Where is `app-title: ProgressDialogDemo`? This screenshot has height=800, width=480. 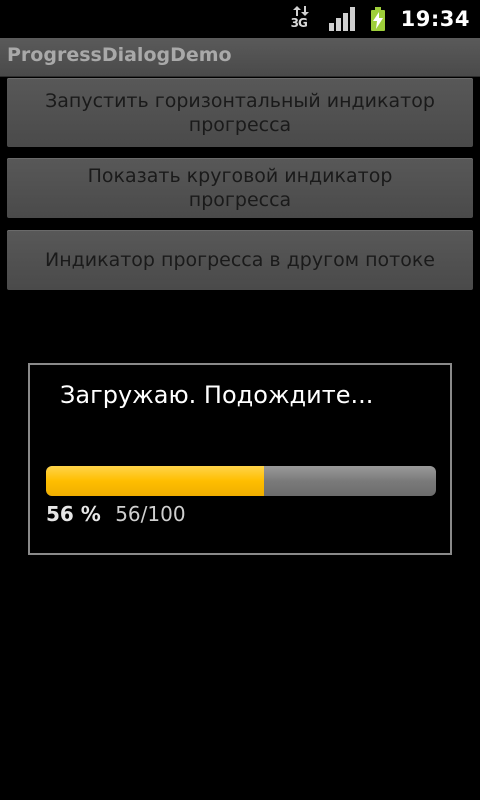 app-title: ProgressDialogDemo is located at coordinates (119, 55).